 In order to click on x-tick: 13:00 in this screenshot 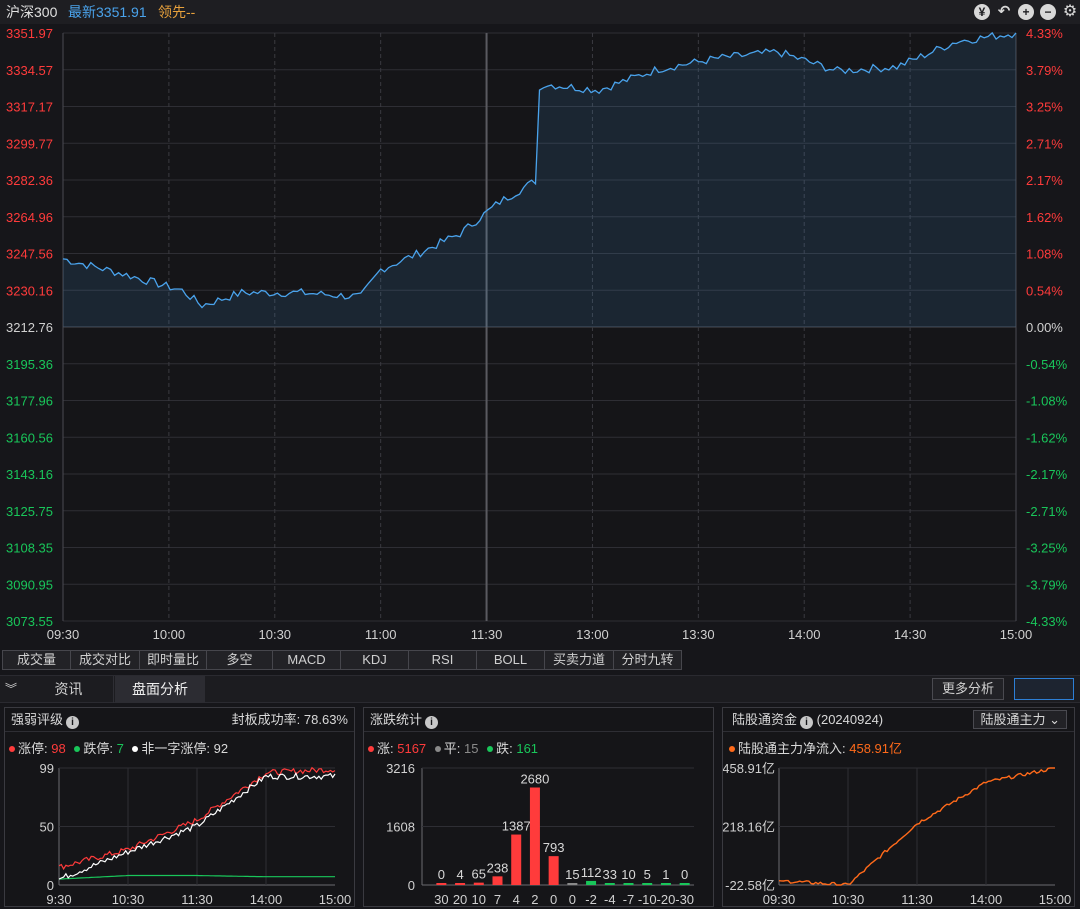, I will do `click(592, 634)`.